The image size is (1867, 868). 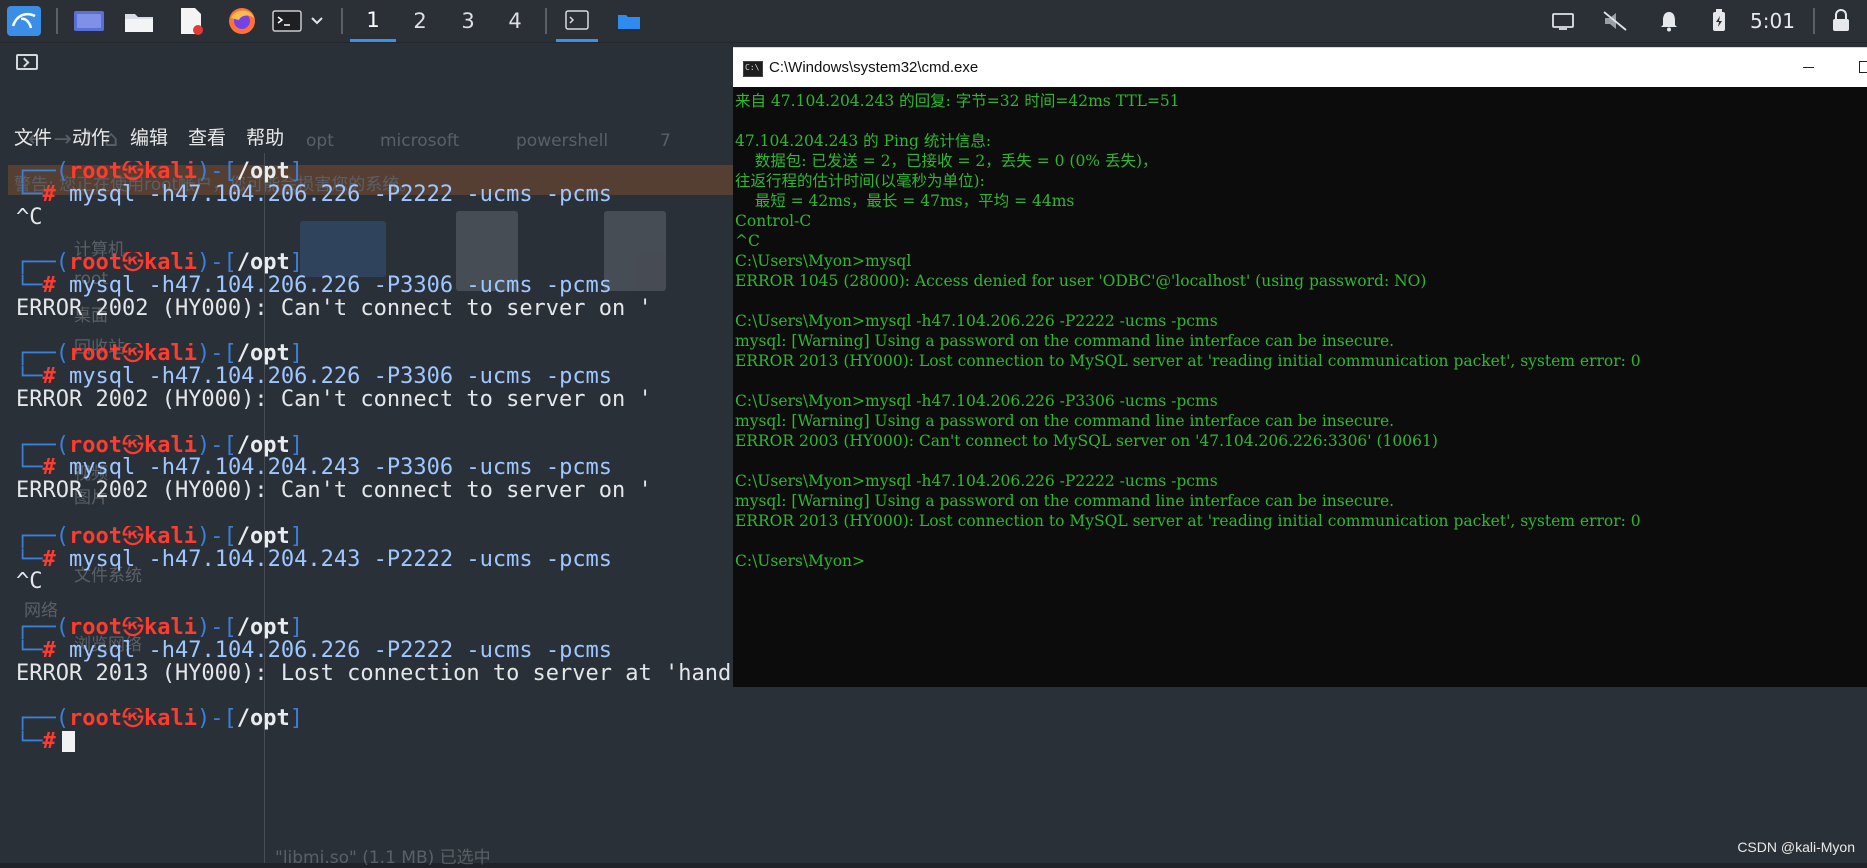 What do you see at coordinates (753, 69) in the screenshot?
I see `cmd-app-icon` at bounding box center [753, 69].